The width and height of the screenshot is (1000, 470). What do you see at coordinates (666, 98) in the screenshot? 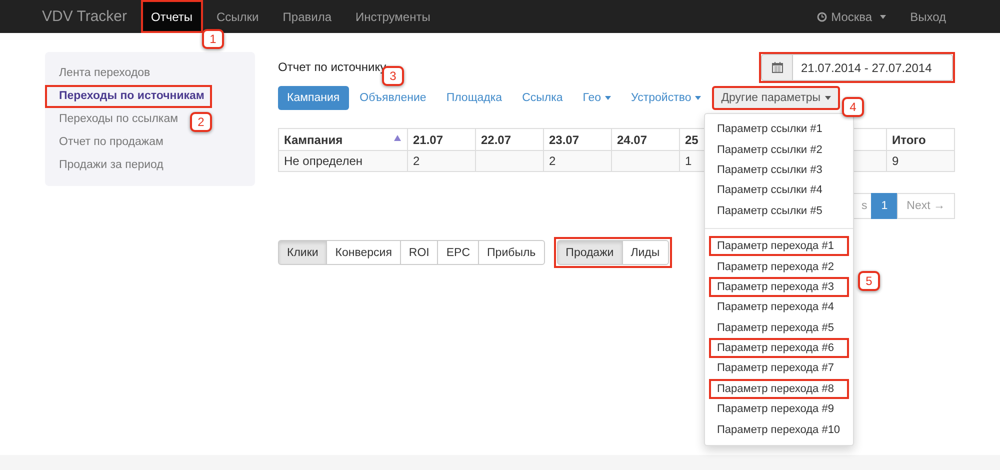
I see `tab: Устройство` at bounding box center [666, 98].